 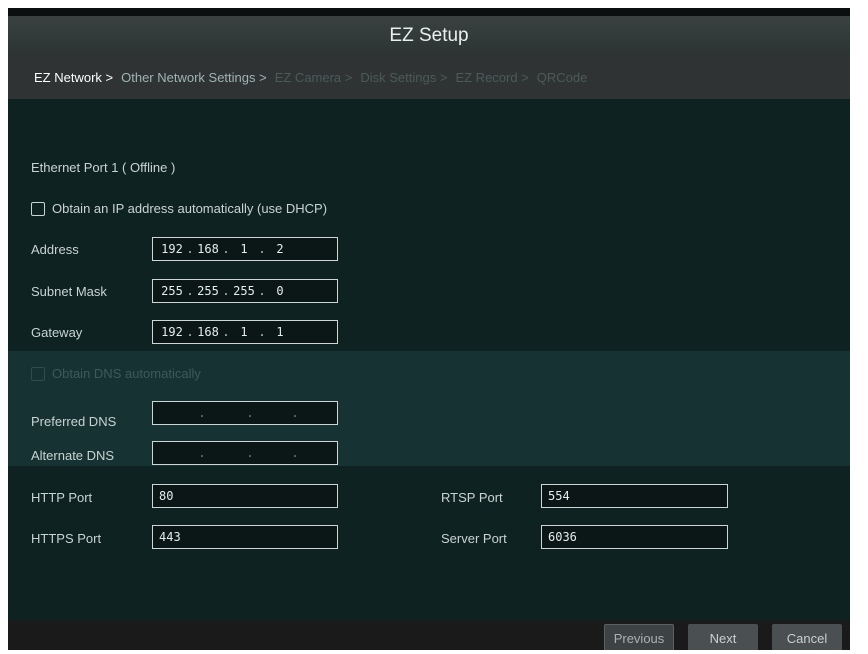 I want to click on gateway-label: Gateway, so click(x=57, y=332).